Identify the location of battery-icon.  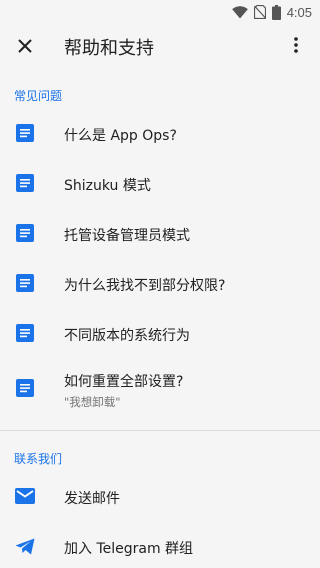
(276, 12).